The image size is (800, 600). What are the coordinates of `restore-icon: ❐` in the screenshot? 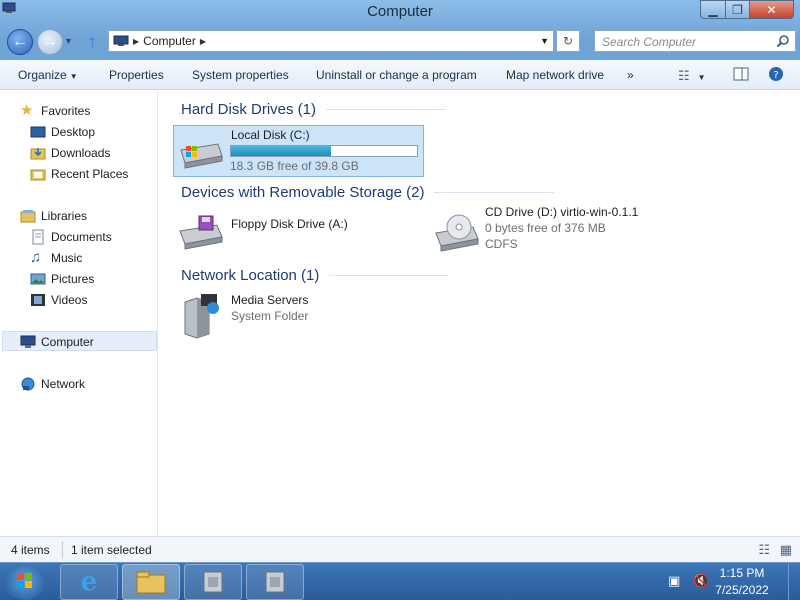 It's located at (737, 9).